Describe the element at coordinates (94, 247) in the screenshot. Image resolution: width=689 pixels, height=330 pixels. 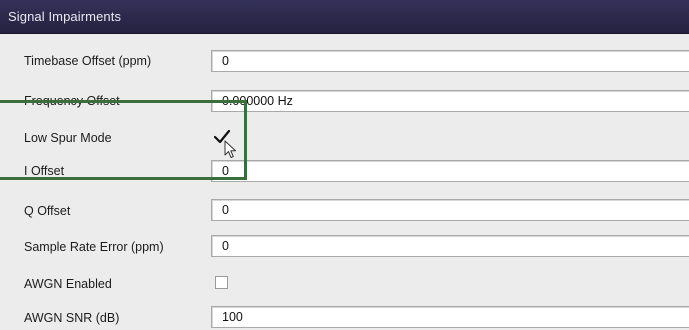
I see `sample-rate-error-label: Sample Rate Error (ppm)` at that location.